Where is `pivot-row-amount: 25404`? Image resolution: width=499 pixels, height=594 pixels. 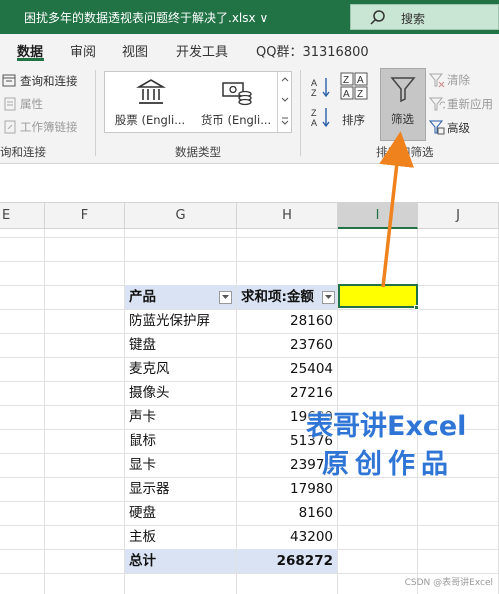
pivot-row-amount: 25404 is located at coordinates (311, 369).